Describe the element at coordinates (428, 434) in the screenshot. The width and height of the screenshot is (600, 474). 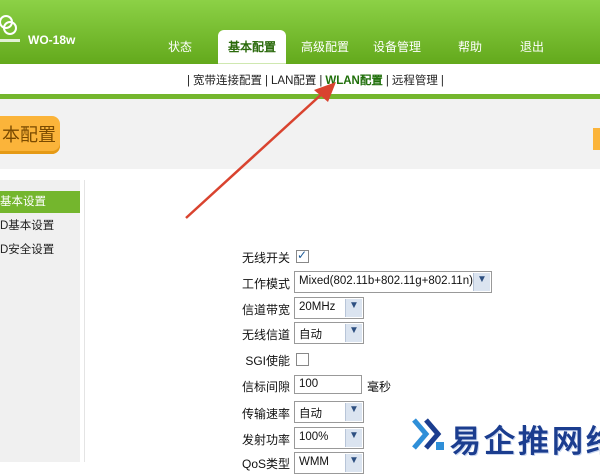
I see `watermark-logo-icon` at that location.